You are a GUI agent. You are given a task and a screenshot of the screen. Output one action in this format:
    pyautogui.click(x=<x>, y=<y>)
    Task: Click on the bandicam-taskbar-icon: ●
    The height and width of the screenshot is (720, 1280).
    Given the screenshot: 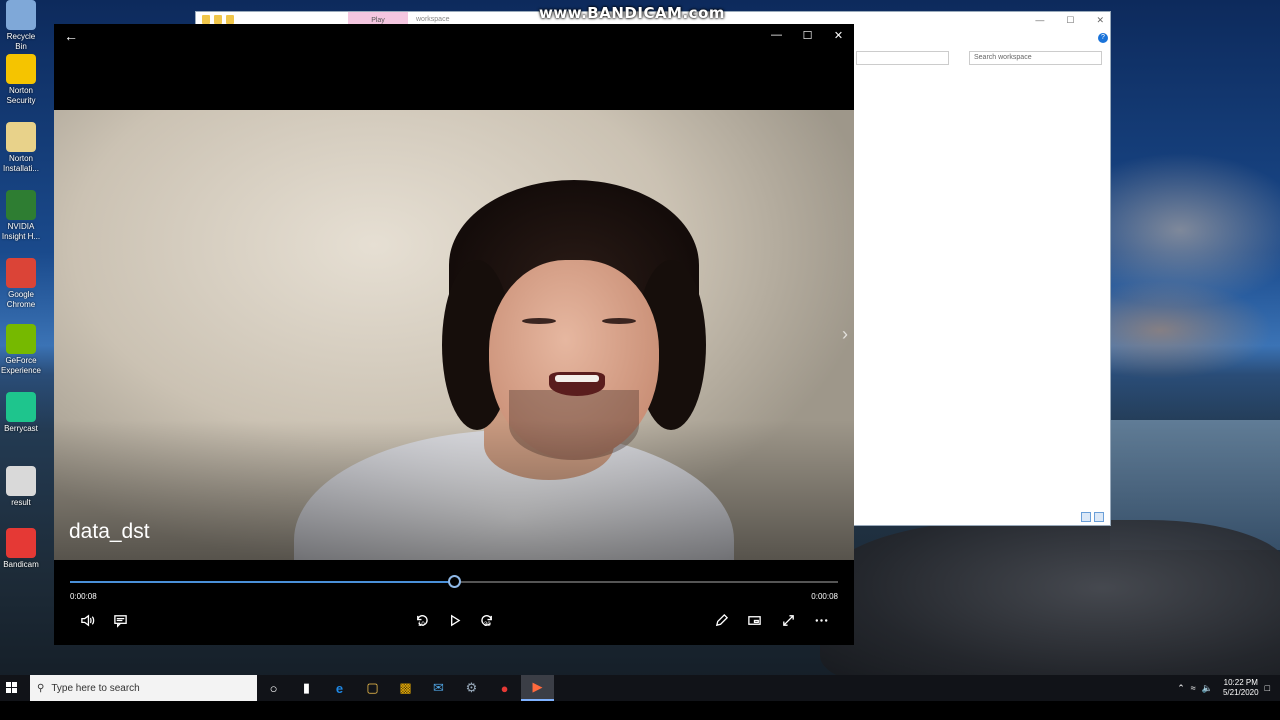 What is the action you would take?
    pyautogui.click(x=504, y=688)
    